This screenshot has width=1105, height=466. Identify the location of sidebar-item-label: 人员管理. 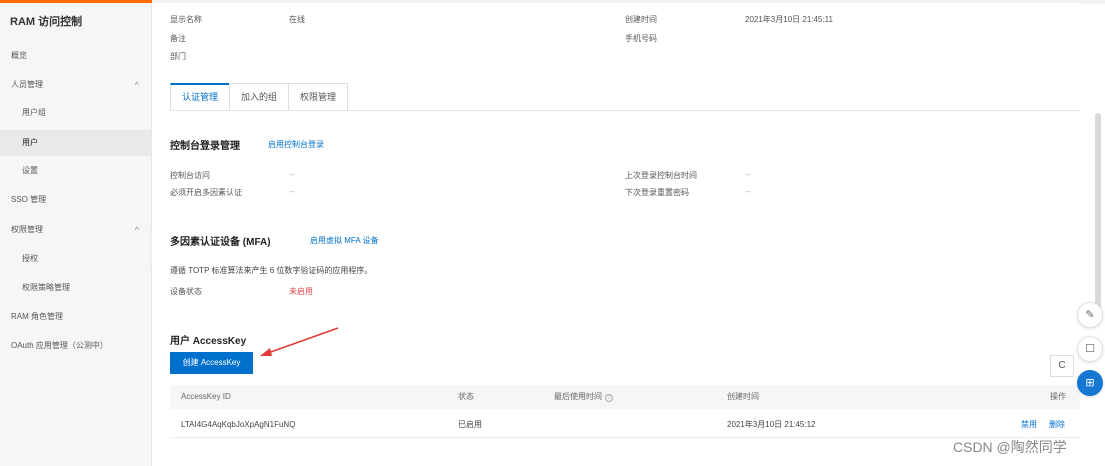
(27, 84).